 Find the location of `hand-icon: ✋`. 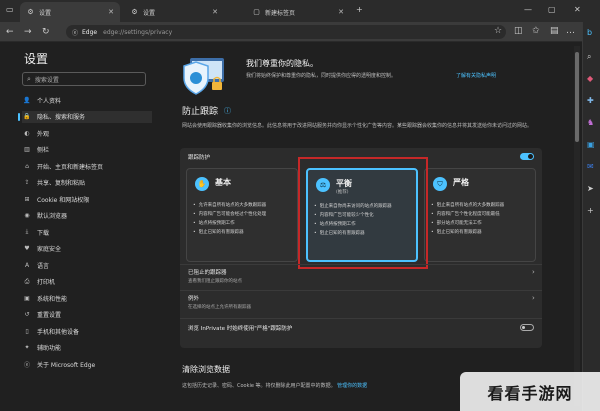

hand-icon: ✋ is located at coordinates (202, 184).